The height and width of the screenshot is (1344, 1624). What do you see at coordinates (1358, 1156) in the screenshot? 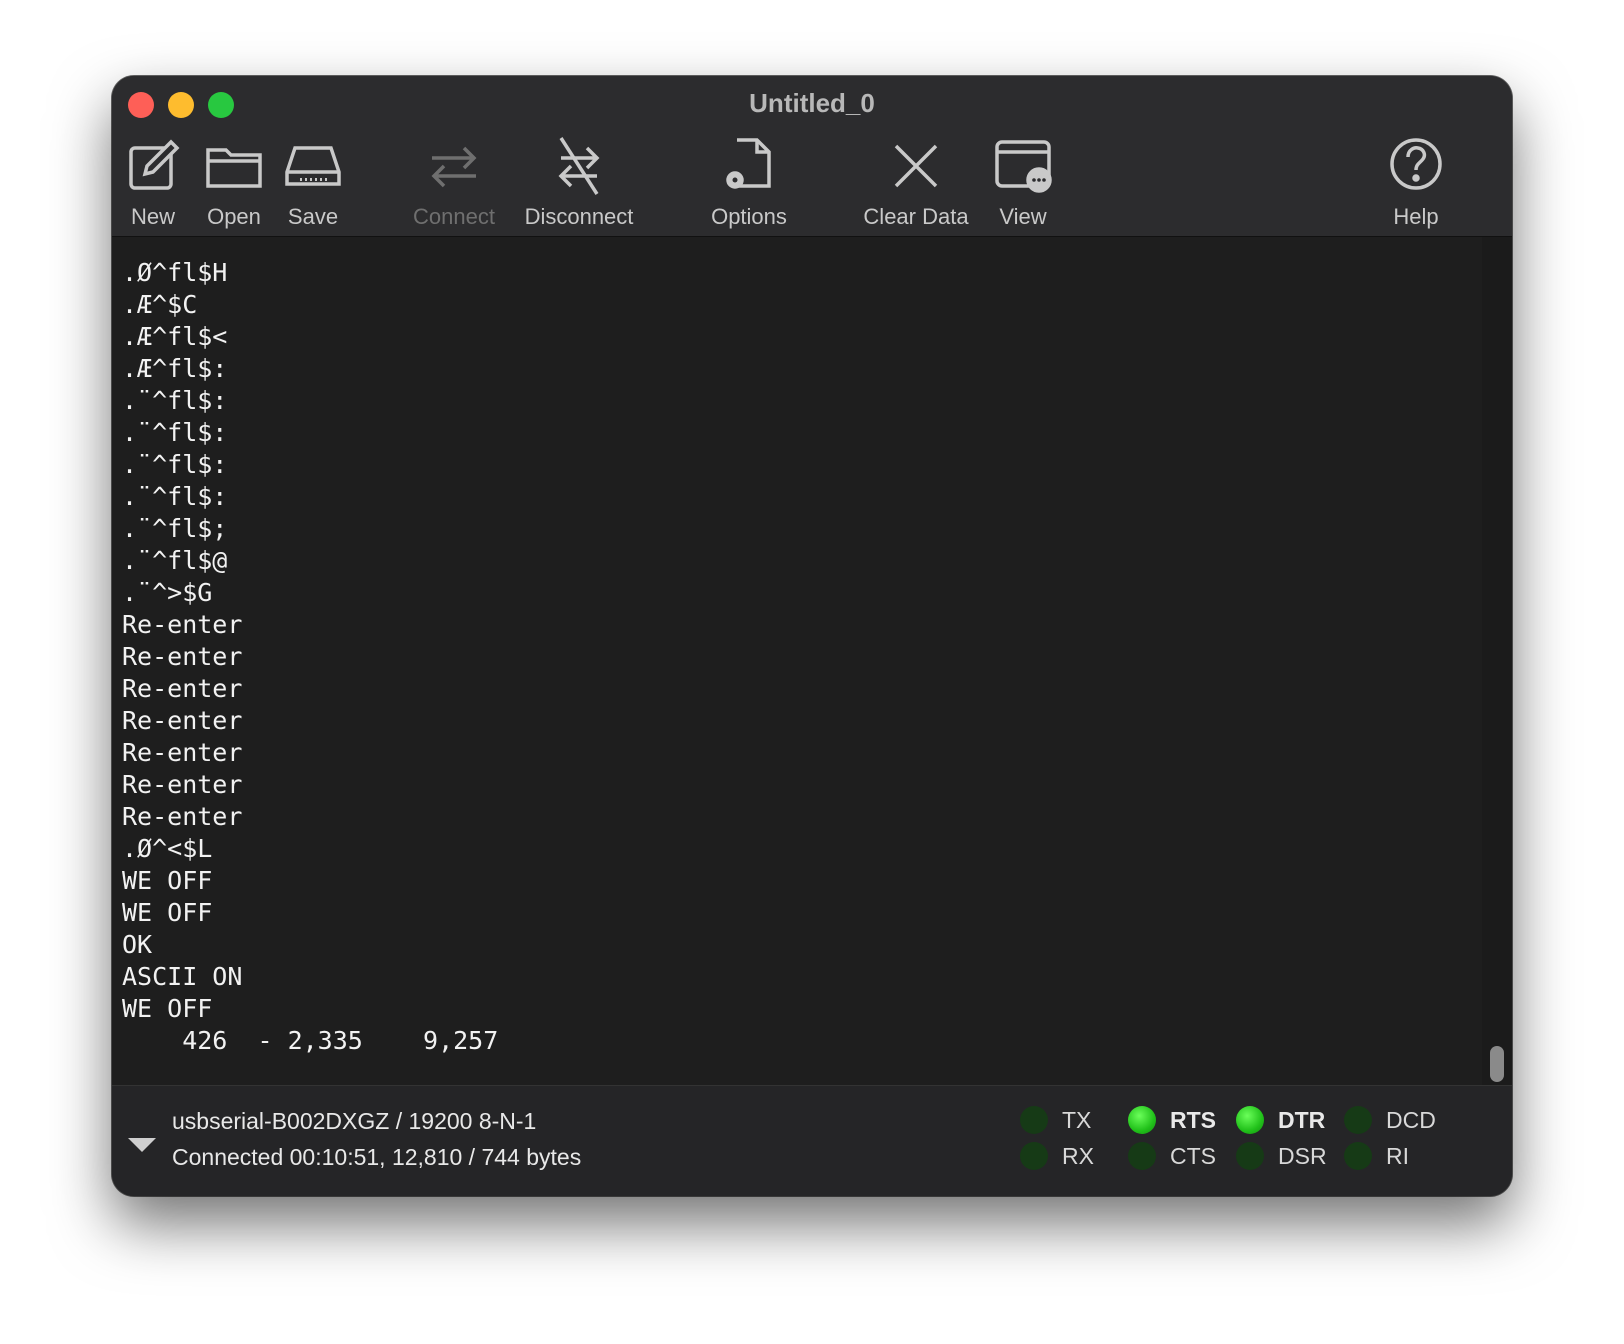
I see `ri-led-icon` at bounding box center [1358, 1156].